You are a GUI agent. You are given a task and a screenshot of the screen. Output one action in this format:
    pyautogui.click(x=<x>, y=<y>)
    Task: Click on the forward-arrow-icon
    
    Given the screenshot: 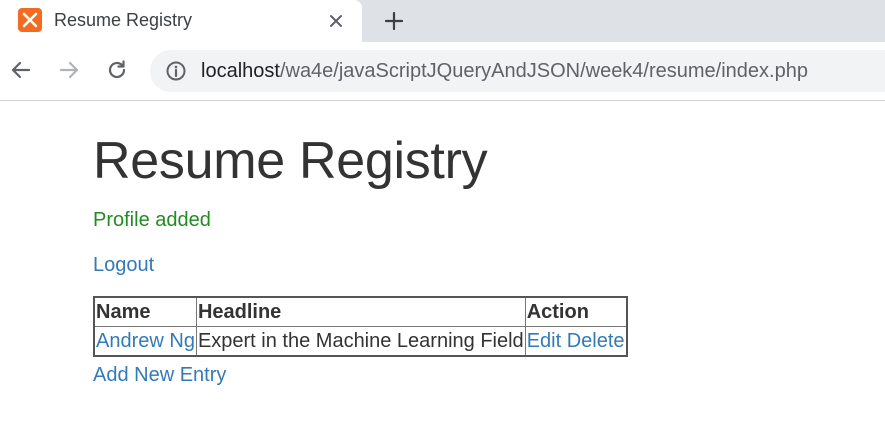 What is the action you would take?
    pyautogui.click(x=69, y=70)
    